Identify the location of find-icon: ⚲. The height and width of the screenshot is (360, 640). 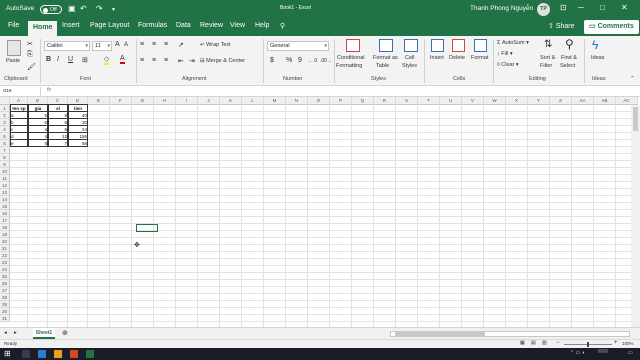
(569, 44).